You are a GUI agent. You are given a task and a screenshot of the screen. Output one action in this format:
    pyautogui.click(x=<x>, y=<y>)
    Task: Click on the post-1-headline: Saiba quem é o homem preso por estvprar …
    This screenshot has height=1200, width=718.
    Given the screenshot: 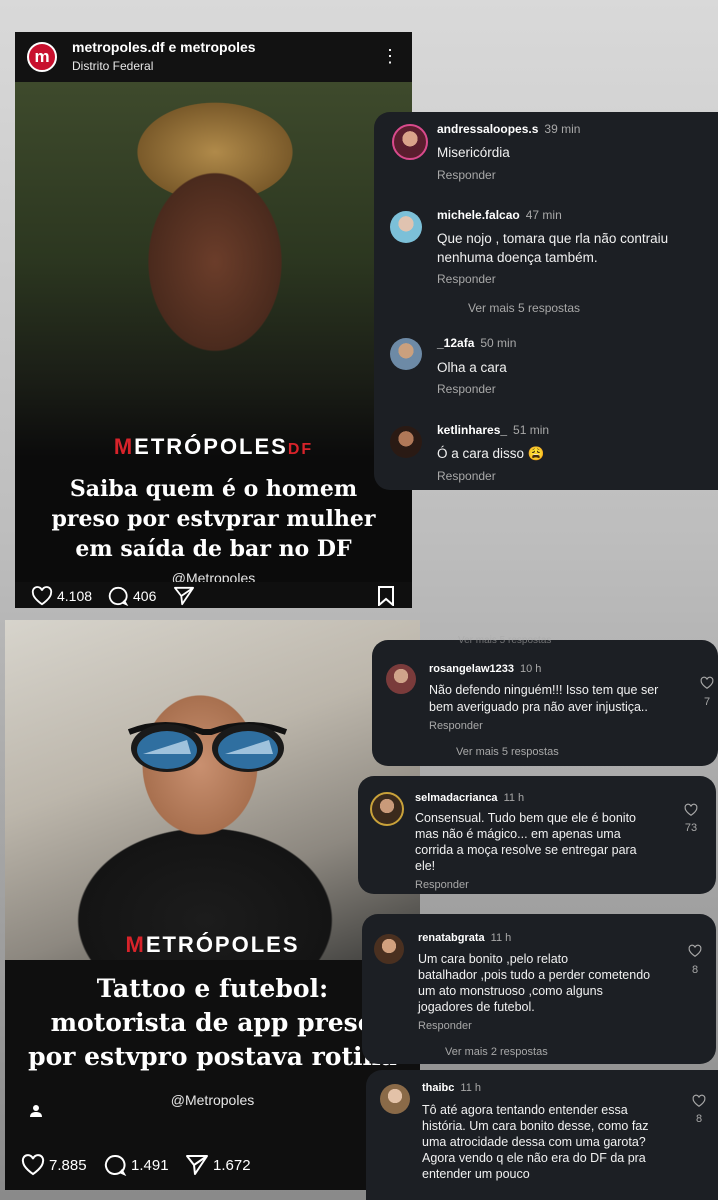 What is the action you would take?
    pyautogui.click(x=213, y=519)
    